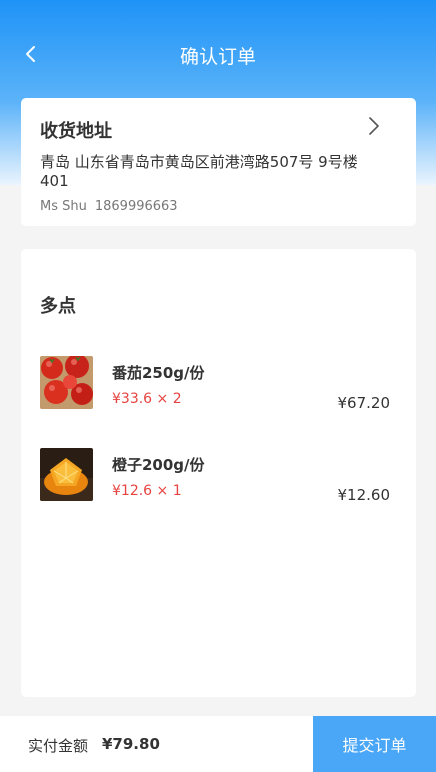  What do you see at coordinates (147, 491) in the screenshot?
I see `item-unit-price: ¥12.6 × 1` at bounding box center [147, 491].